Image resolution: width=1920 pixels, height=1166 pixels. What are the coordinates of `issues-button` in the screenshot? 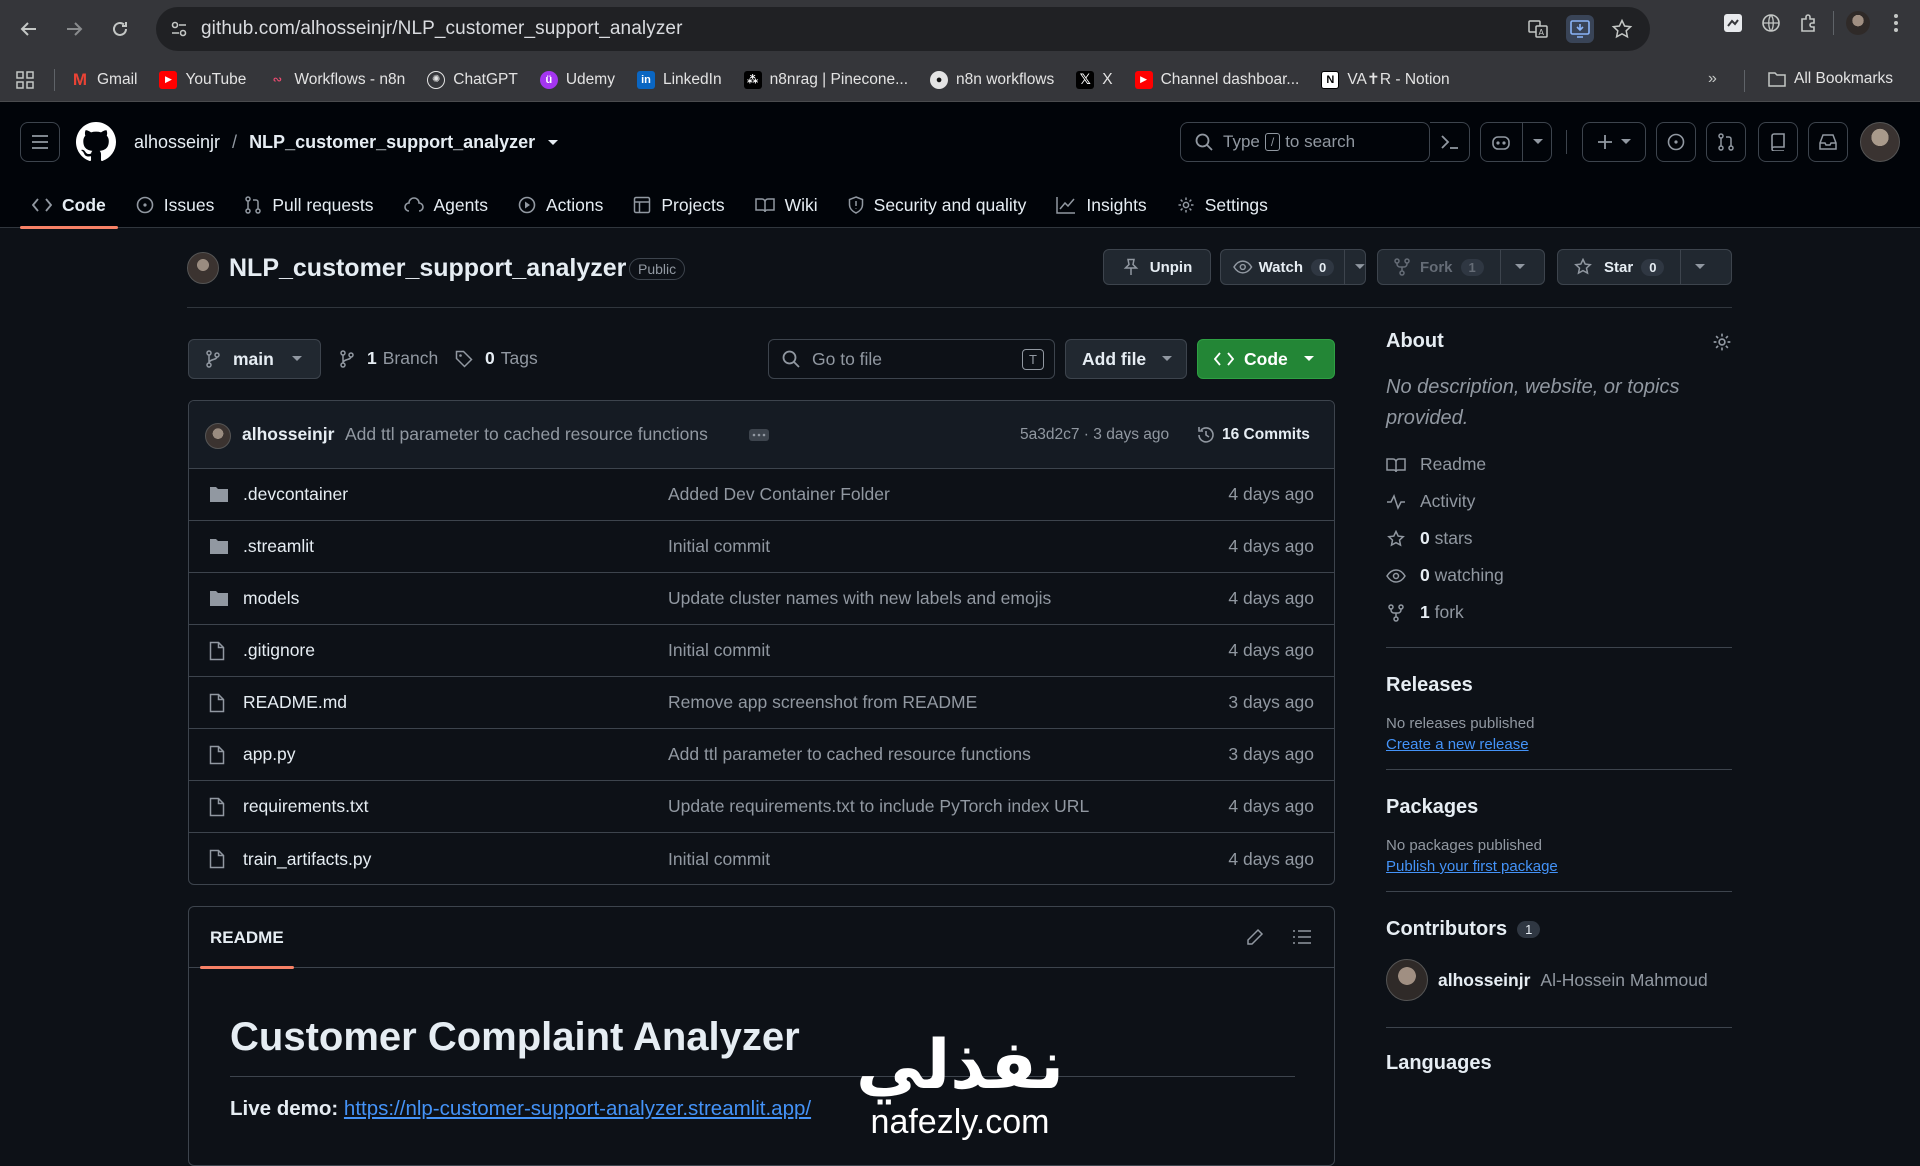 It's located at (1676, 142).